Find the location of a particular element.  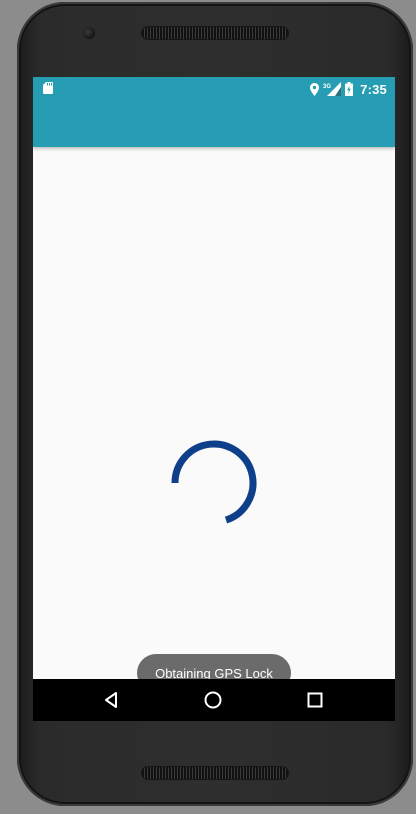

recents-icon is located at coordinates (315, 700).